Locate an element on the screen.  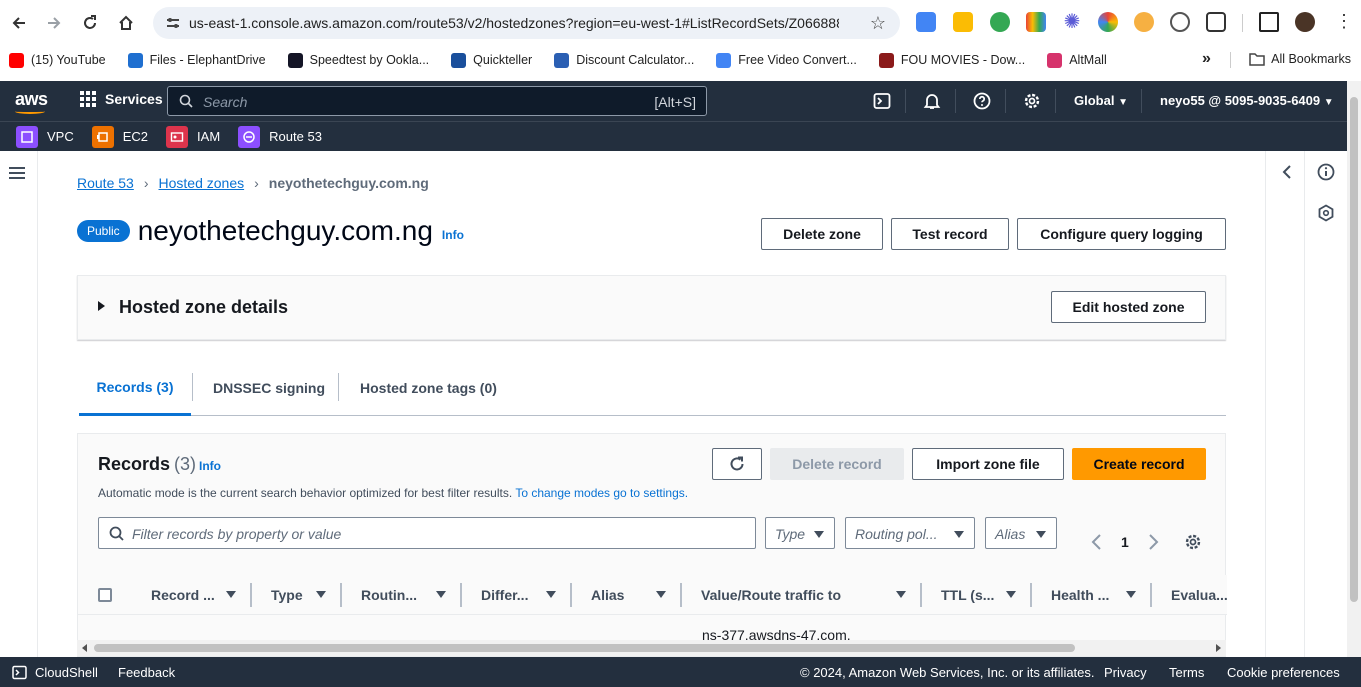
previous-page-icon is located at coordinates (1097, 542).